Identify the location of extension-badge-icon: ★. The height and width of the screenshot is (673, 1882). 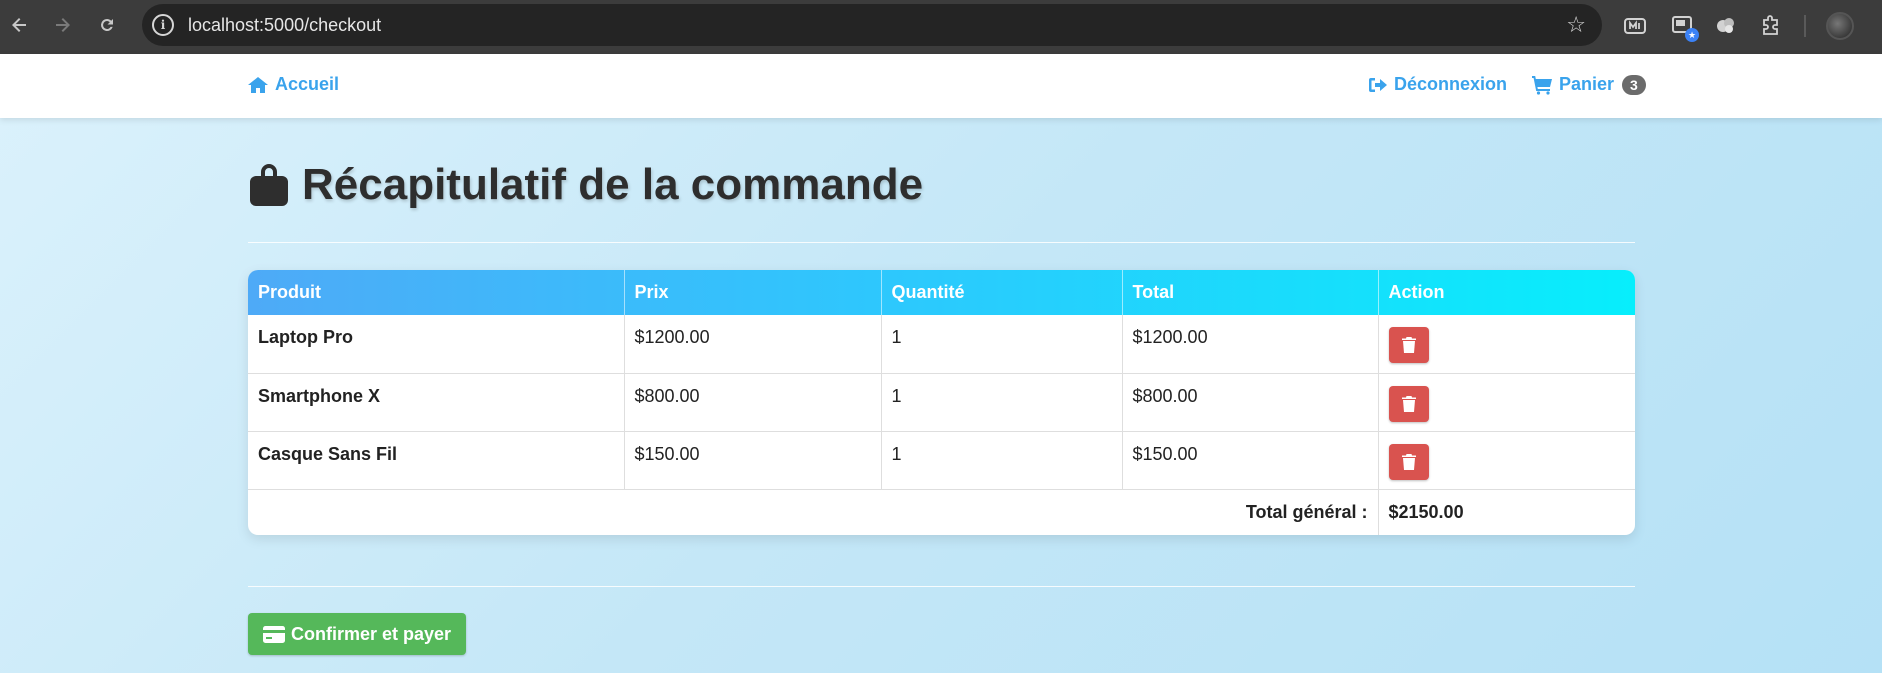
(1692, 35).